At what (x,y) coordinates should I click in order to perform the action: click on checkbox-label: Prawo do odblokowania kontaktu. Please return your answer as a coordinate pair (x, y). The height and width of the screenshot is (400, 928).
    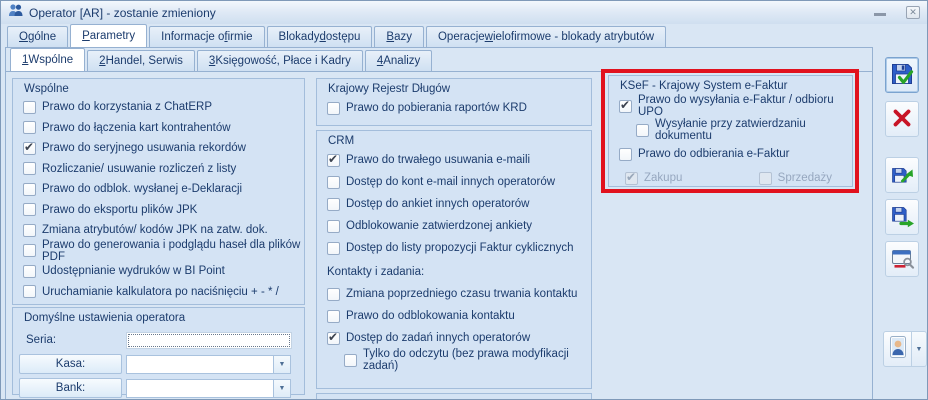
    Looking at the image, I should click on (430, 316).